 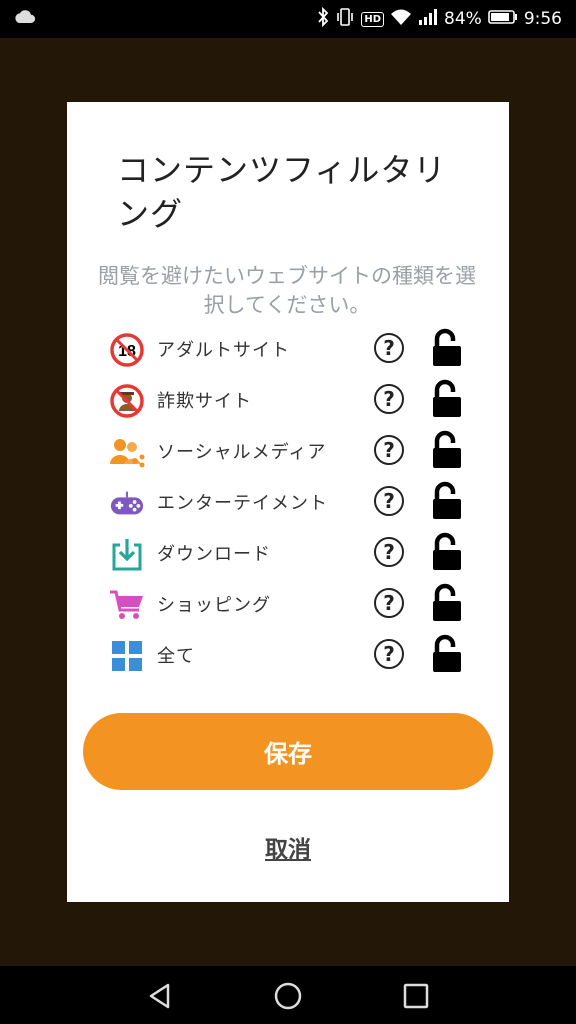 What do you see at coordinates (127, 350) in the screenshot?
I see `adult-18-icon: 18` at bounding box center [127, 350].